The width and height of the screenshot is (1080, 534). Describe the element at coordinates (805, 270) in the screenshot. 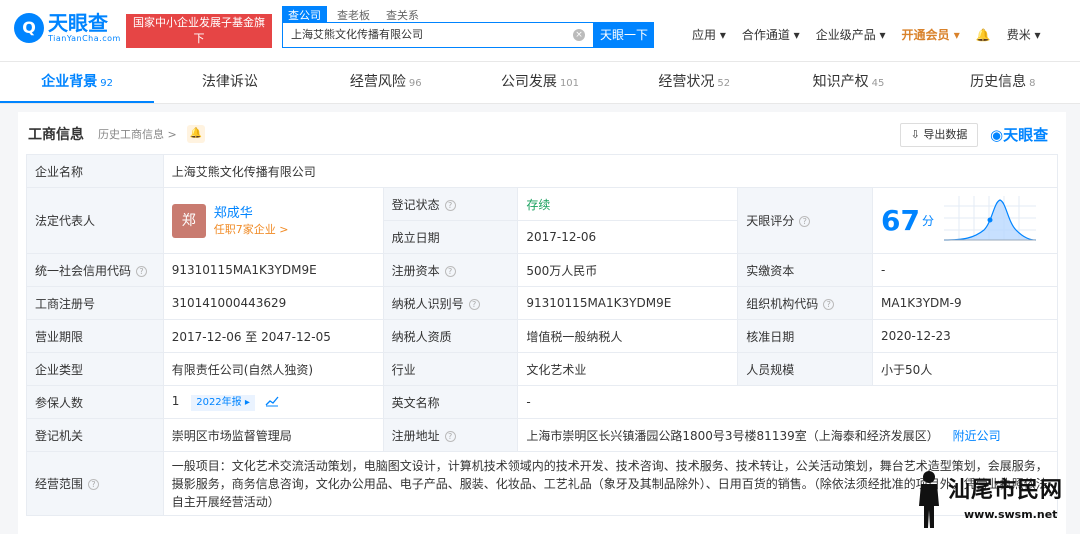

I see `paid-capital-label: 实缴资本` at that location.